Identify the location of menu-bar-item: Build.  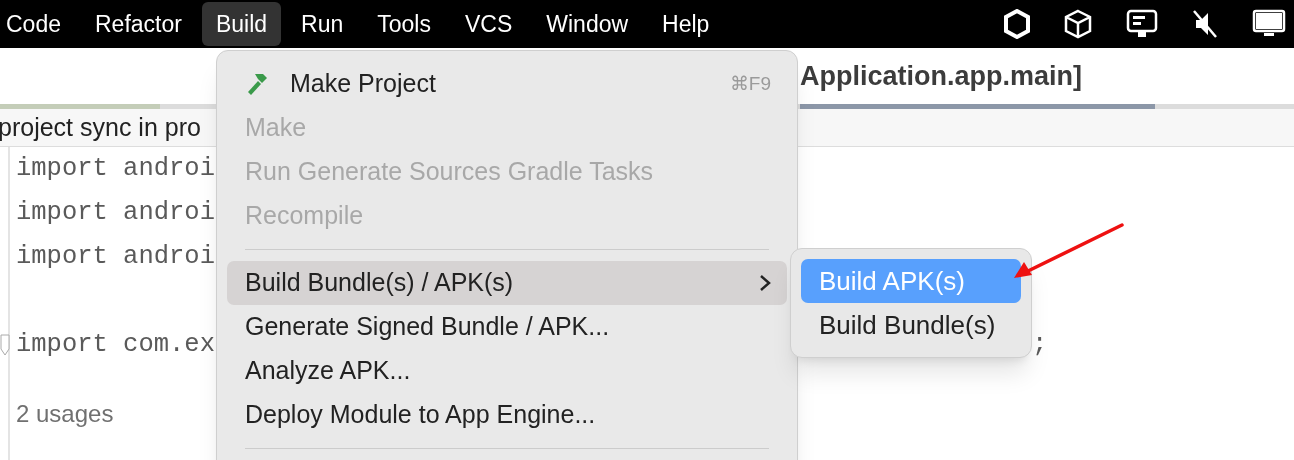
(241, 24).